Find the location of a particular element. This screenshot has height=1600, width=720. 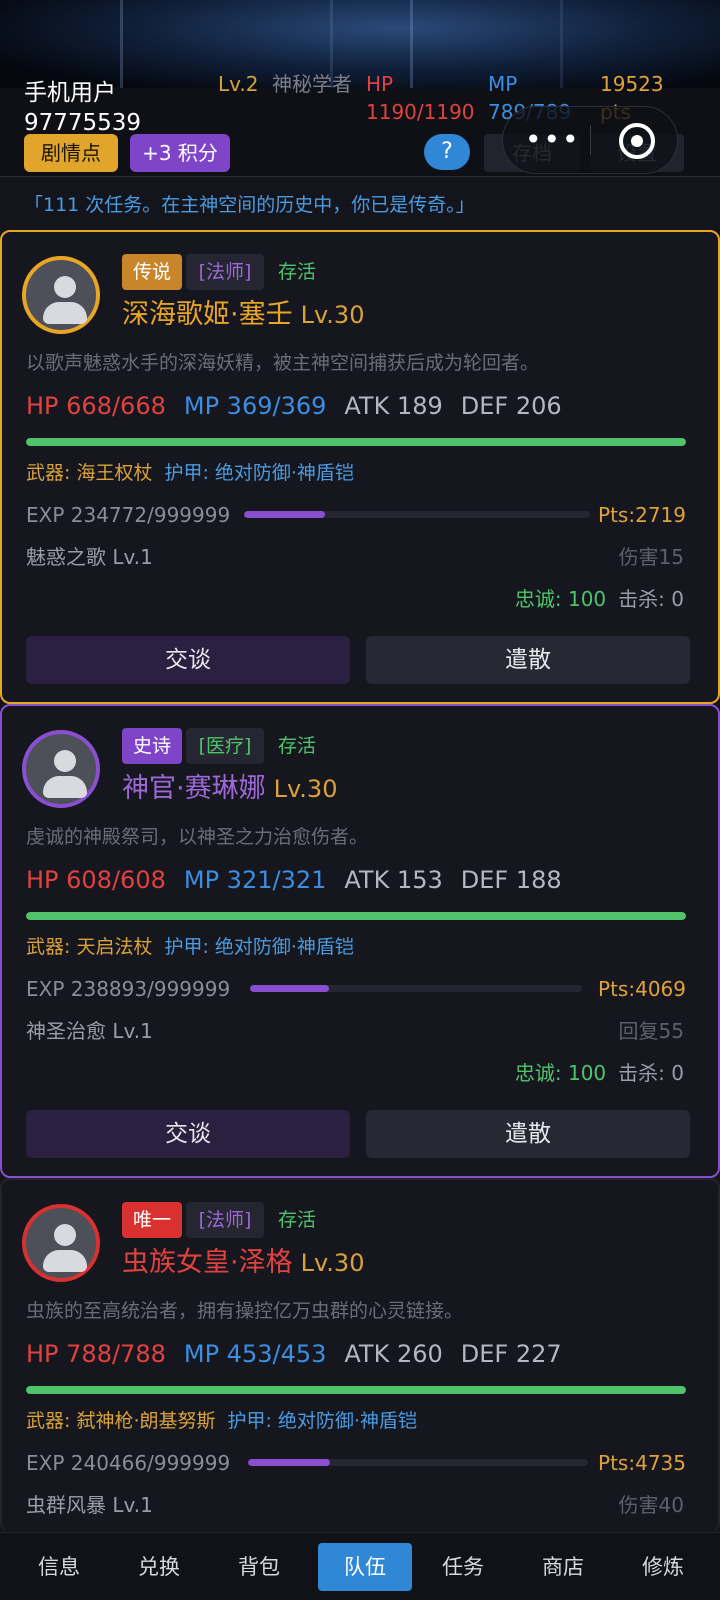

exp-text: EXP 234772/999999 is located at coordinates (128, 515).